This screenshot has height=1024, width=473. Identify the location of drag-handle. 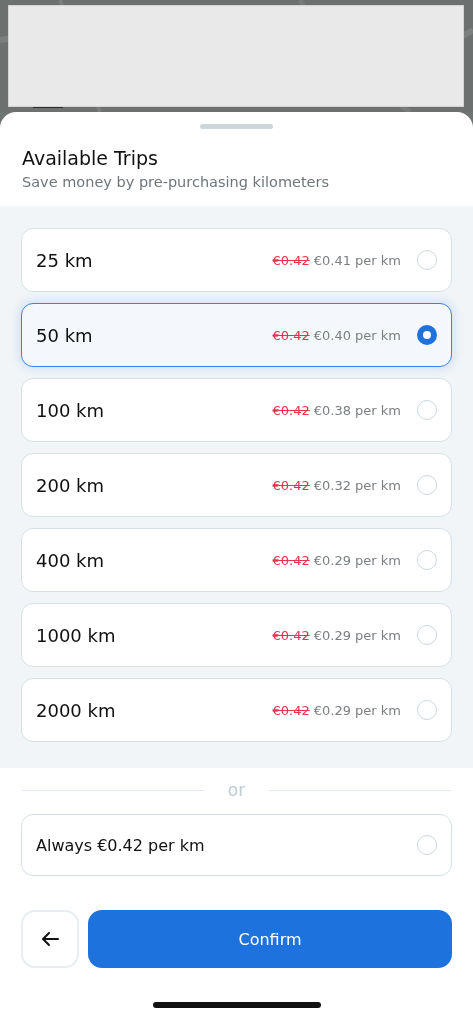
(236, 126).